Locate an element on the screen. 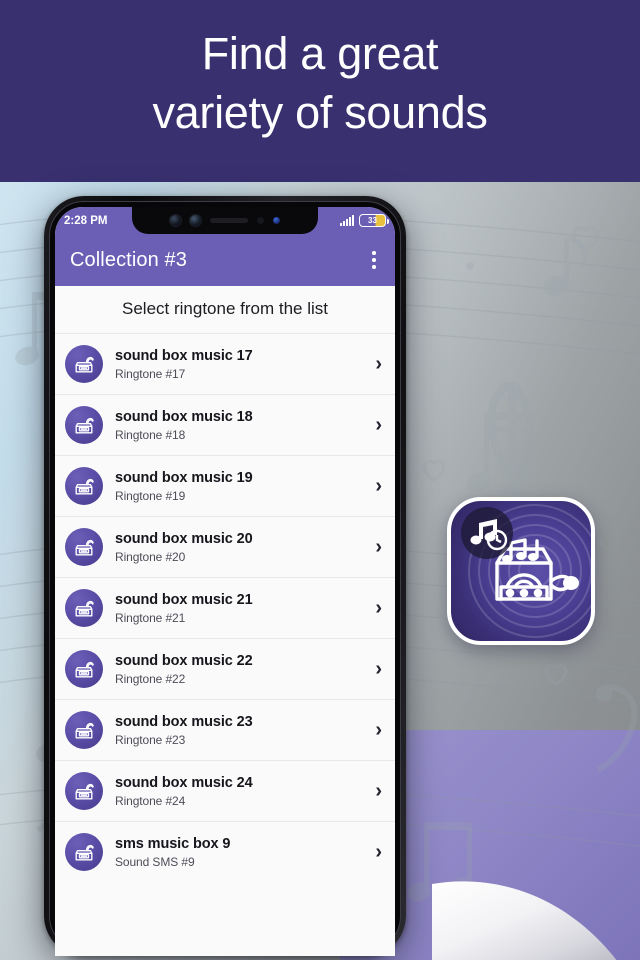  earpiece-speaker-icon is located at coordinates (229, 220).